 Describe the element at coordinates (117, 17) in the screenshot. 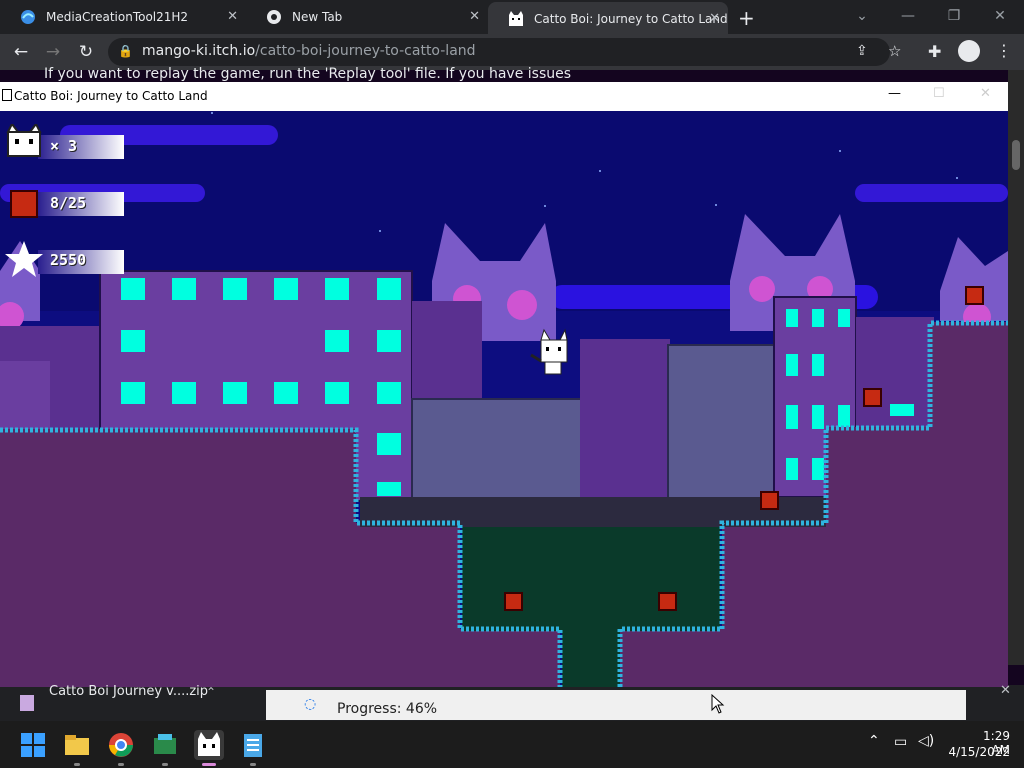

I see `tab-title: MediaCreationTool21H2` at that location.